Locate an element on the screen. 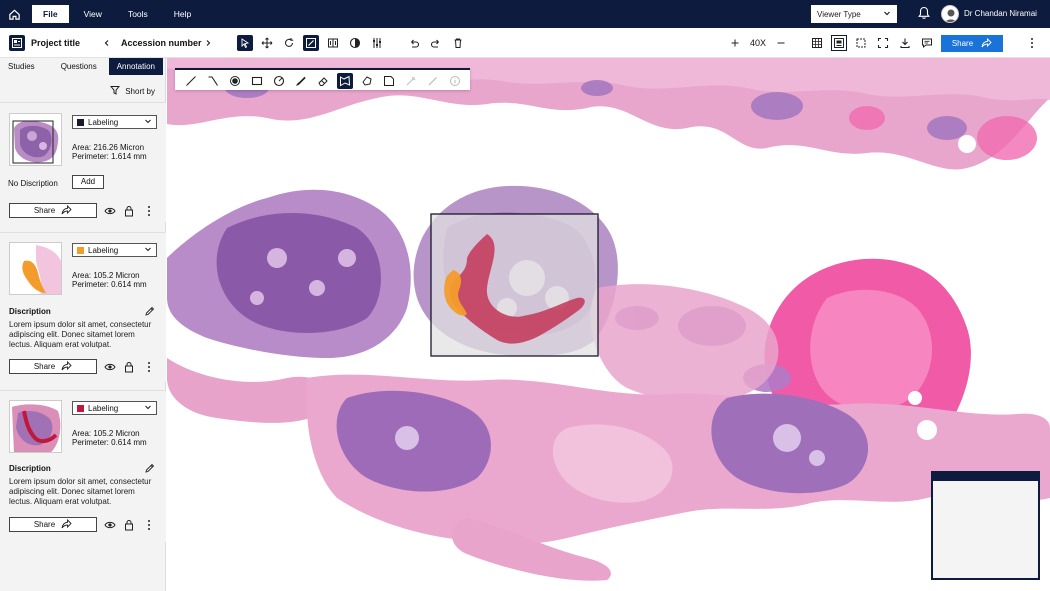  sidebar-tabs: Studies Questions Annotation is located at coordinates (83, 67).